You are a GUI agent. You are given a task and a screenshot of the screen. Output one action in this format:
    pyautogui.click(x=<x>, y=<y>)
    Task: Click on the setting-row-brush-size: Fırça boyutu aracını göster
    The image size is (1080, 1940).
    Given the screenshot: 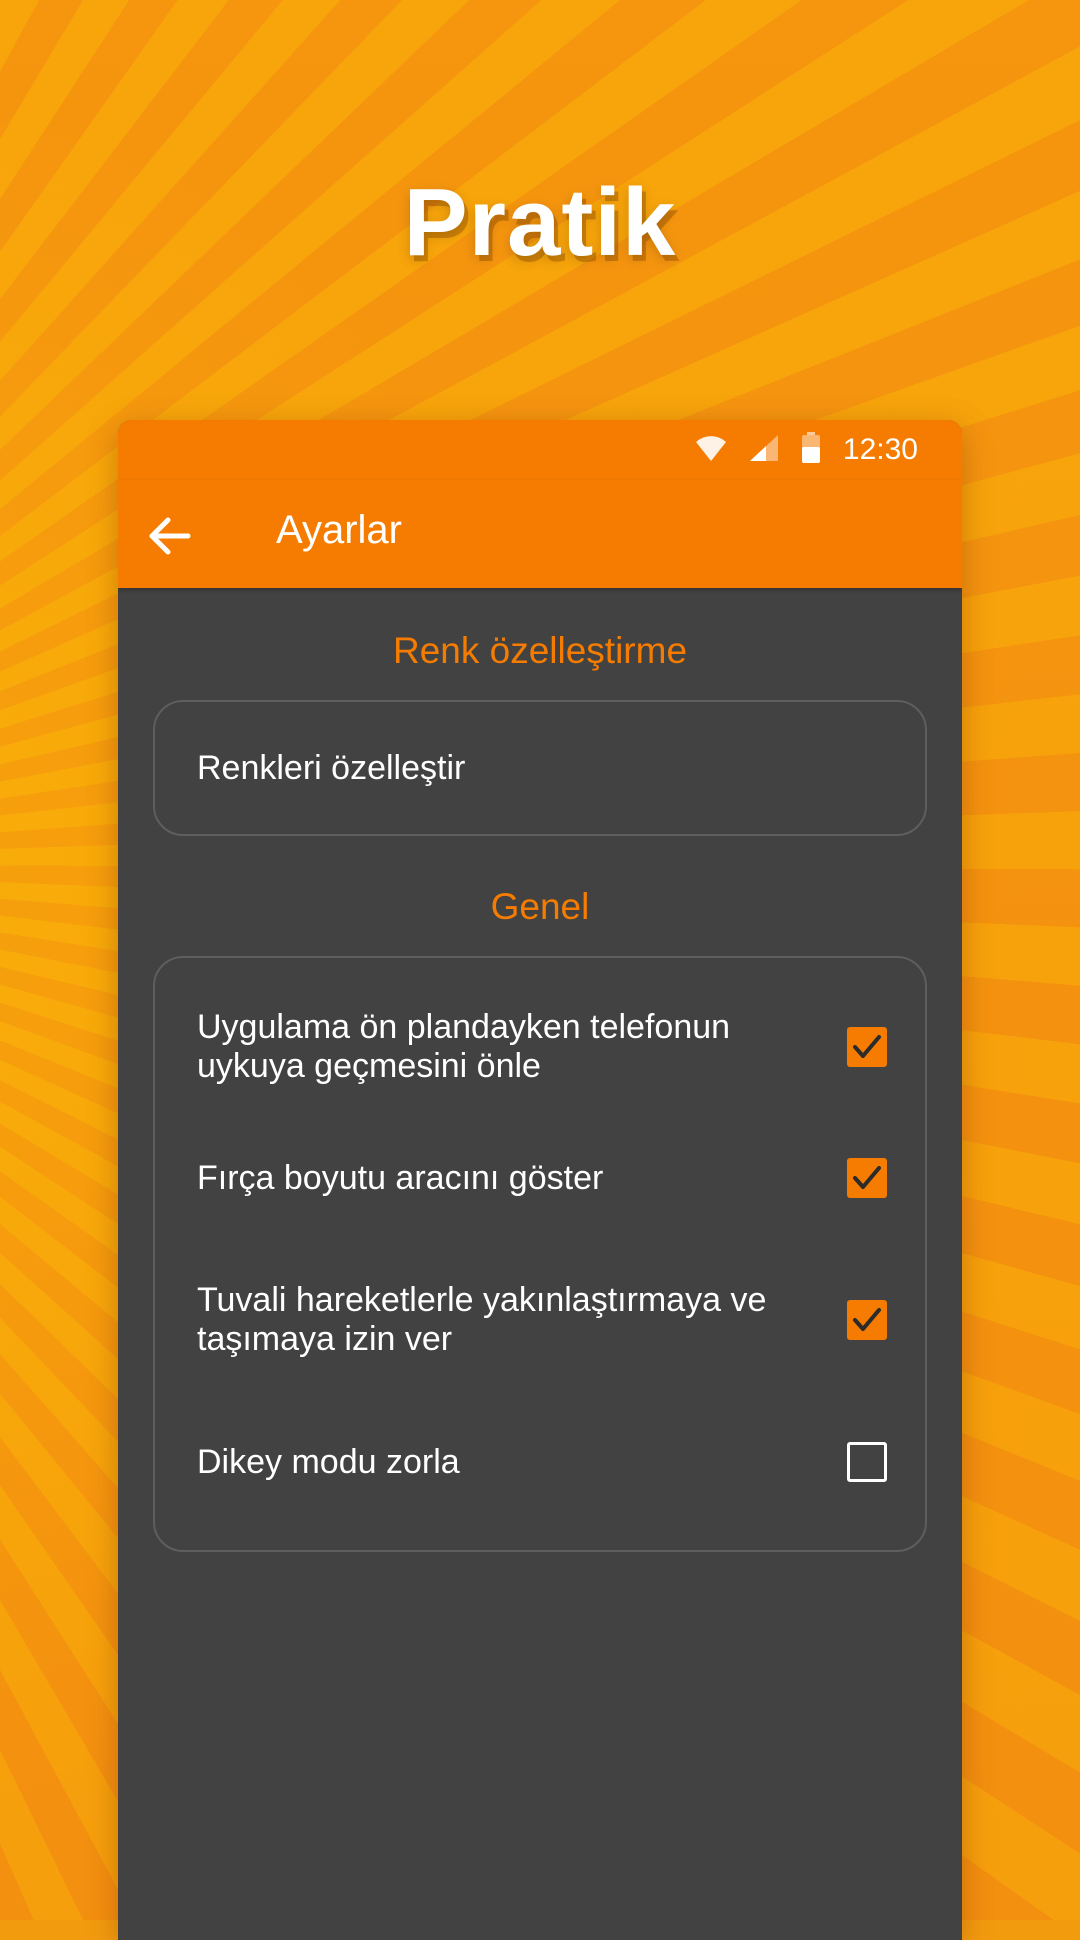 What is the action you would take?
    pyautogui.click(x=540, y=1178)
    